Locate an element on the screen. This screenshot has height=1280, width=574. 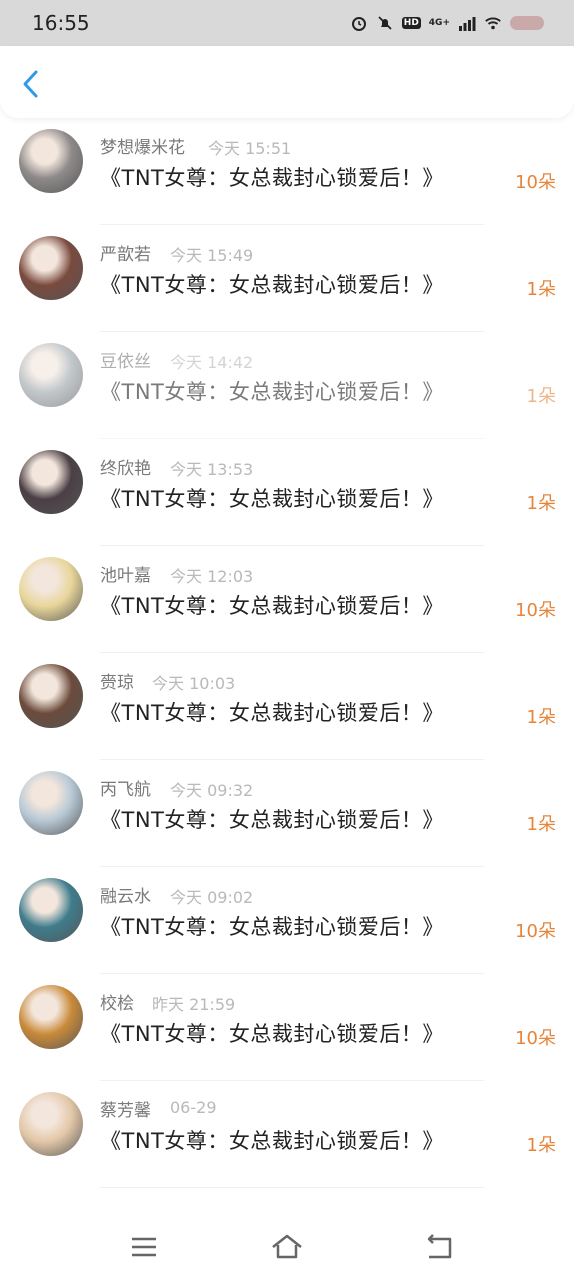
hd-icon: HD is located at coordinates (411, 23).